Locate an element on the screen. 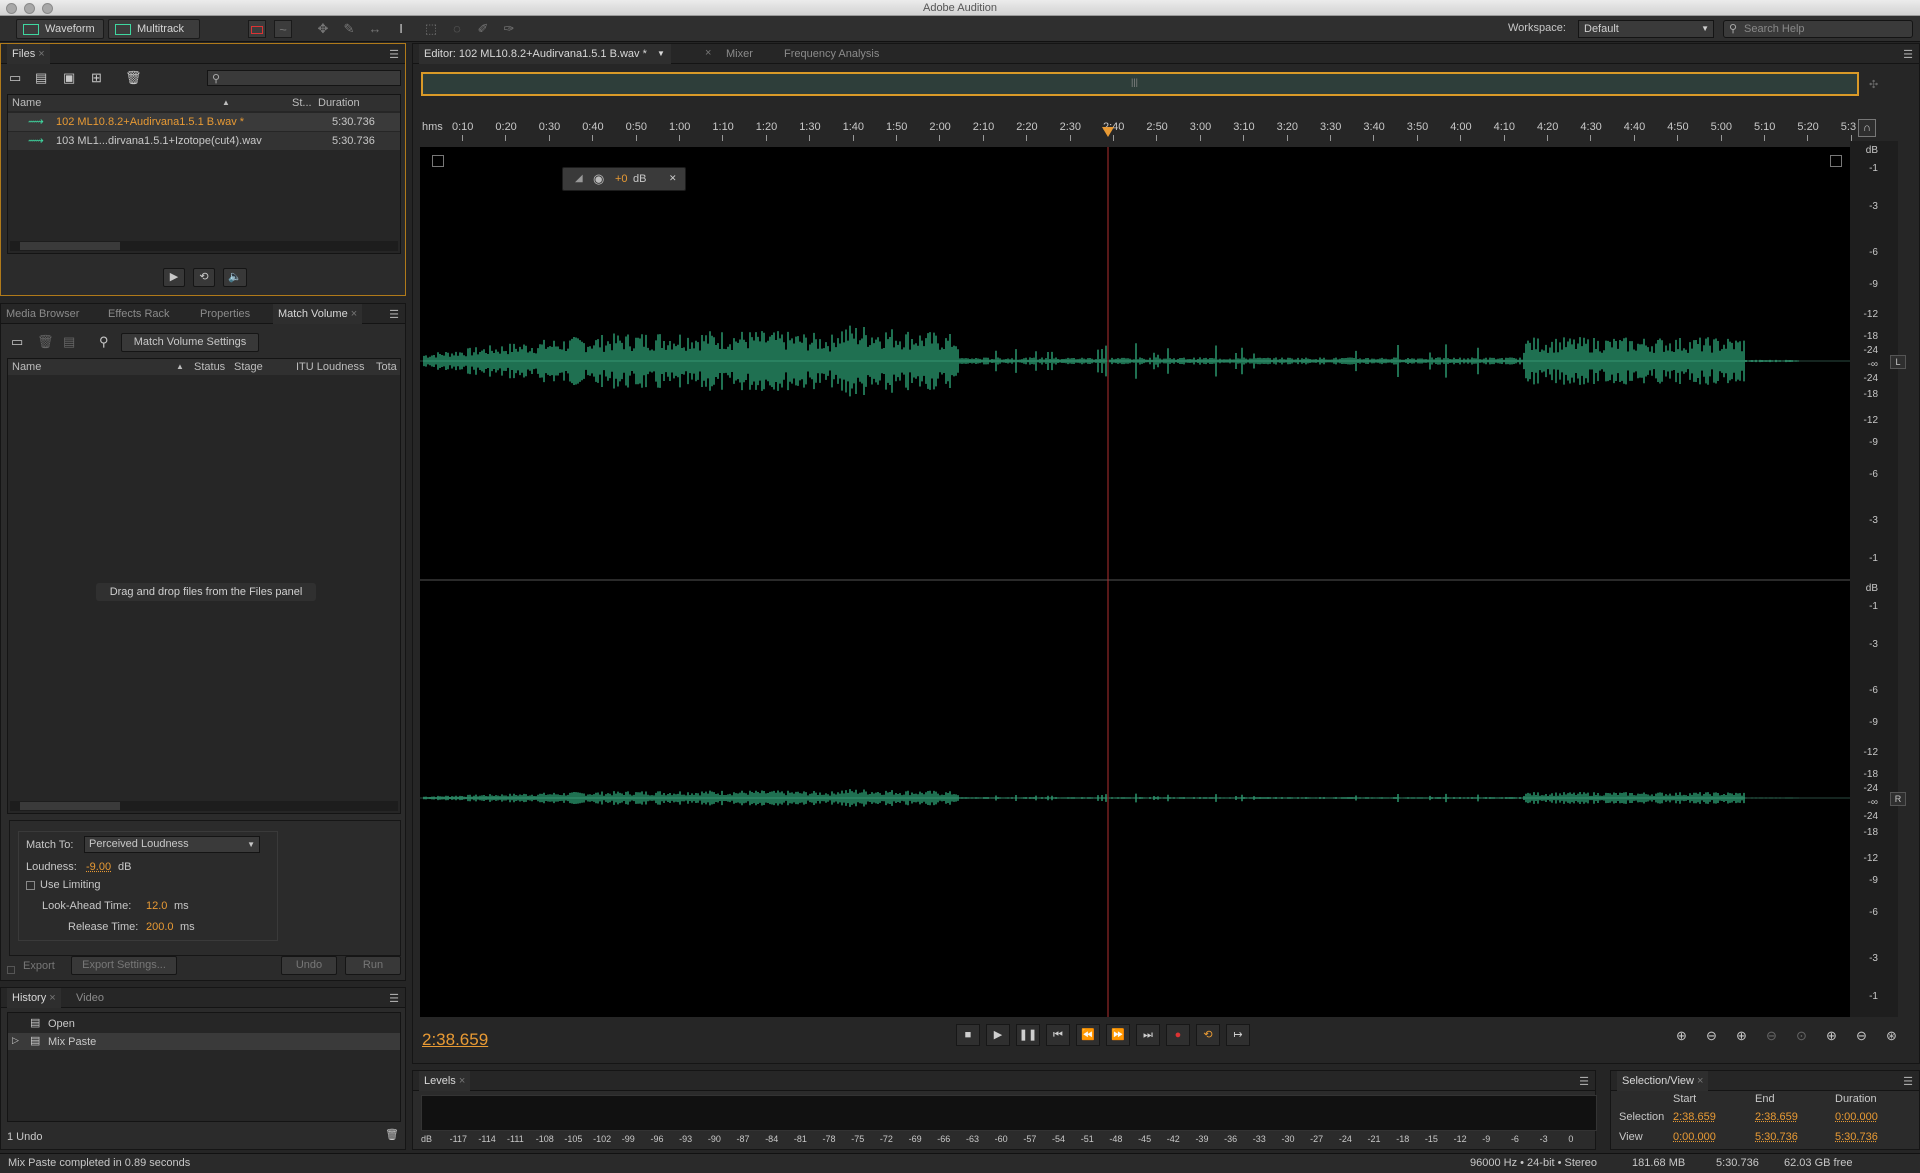 The image size is (1920, 1173). search-icon: ⚲ is located at coordinates (104, 342).